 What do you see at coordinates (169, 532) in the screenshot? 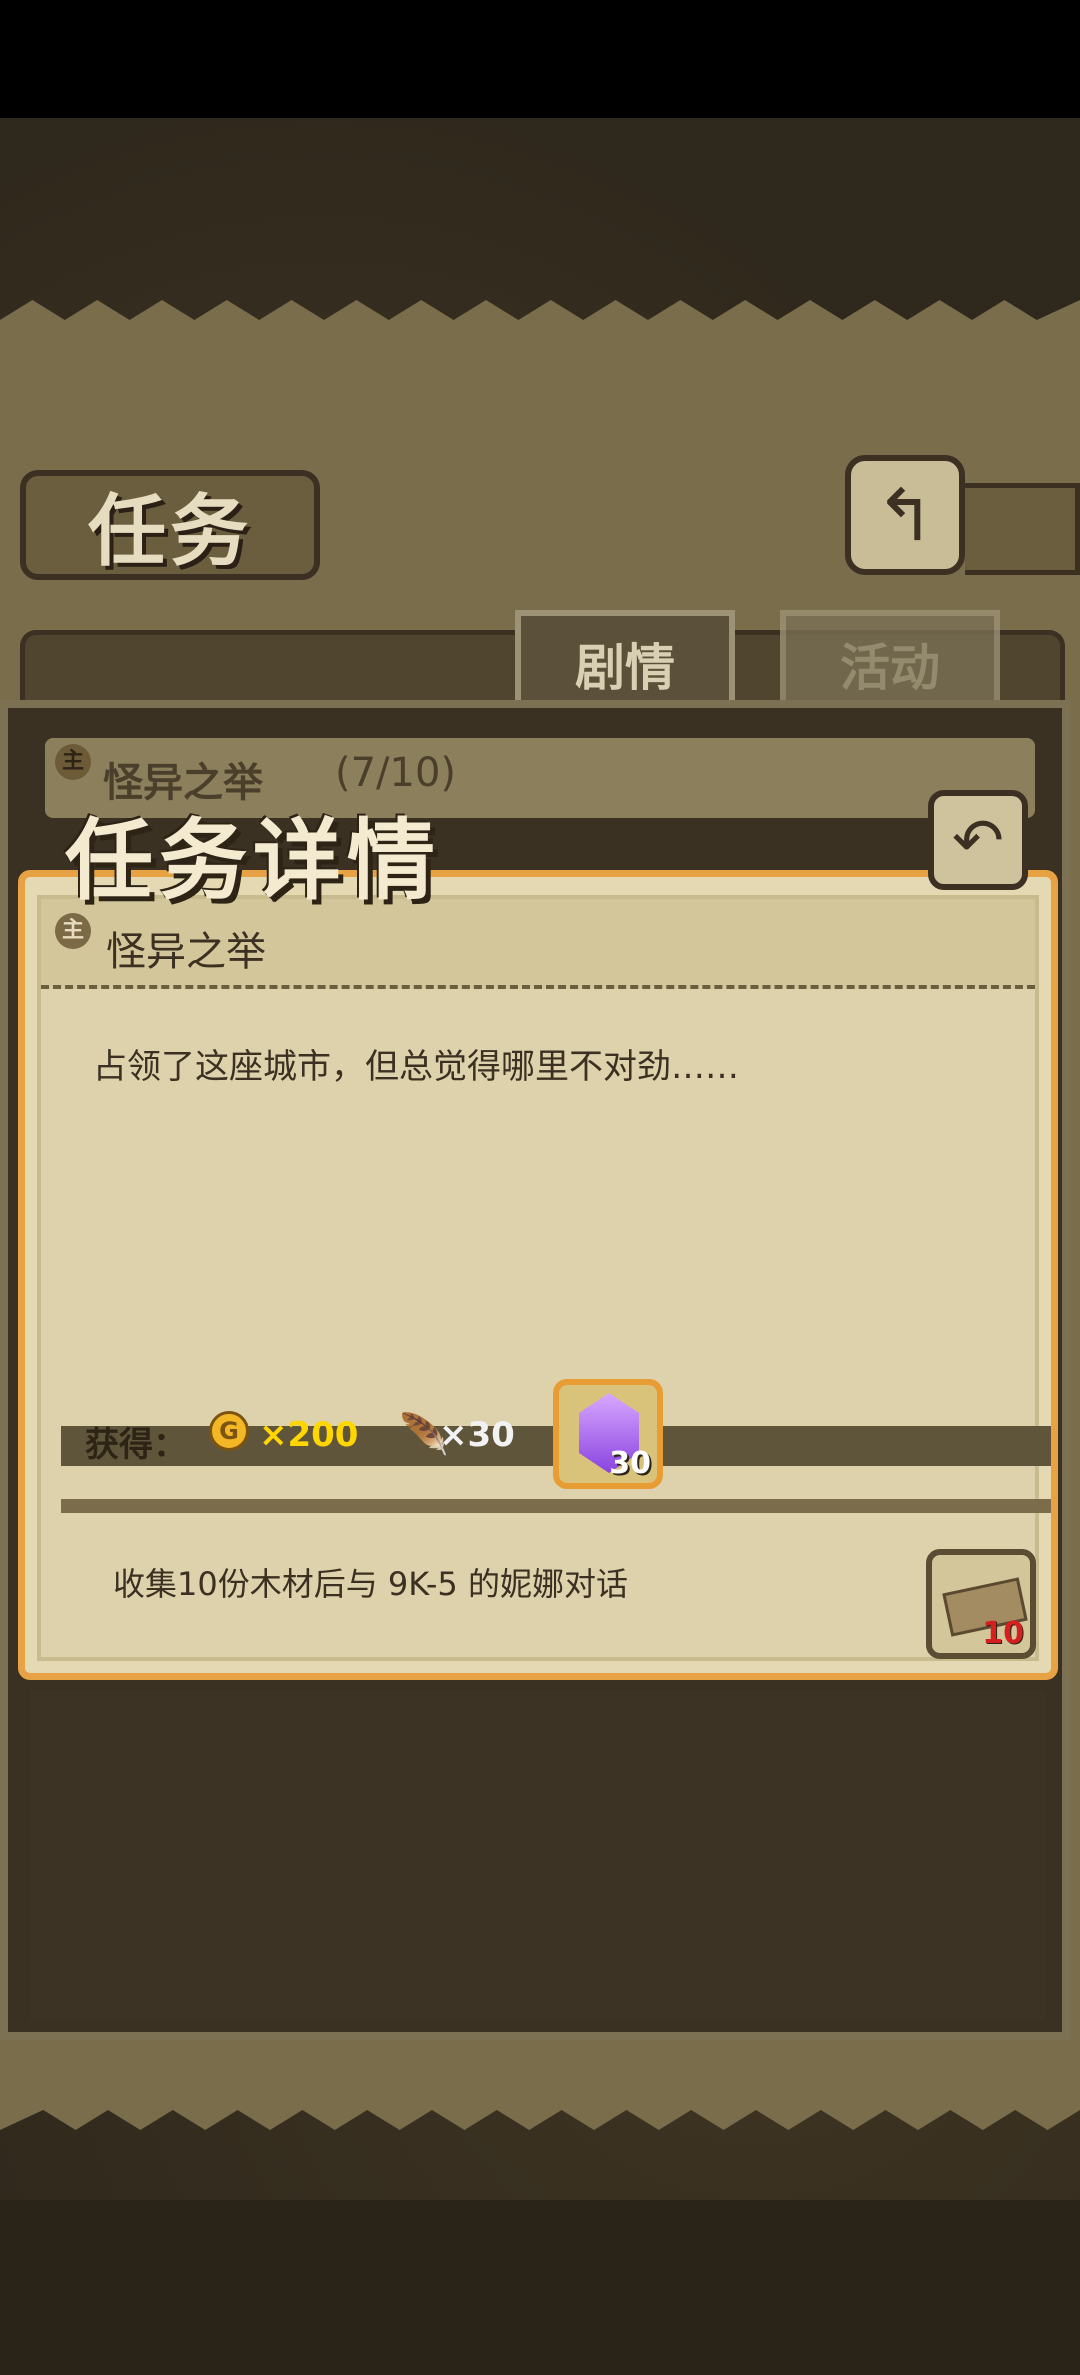
I see `page-title: 任务` at bounding box center [169, 532].